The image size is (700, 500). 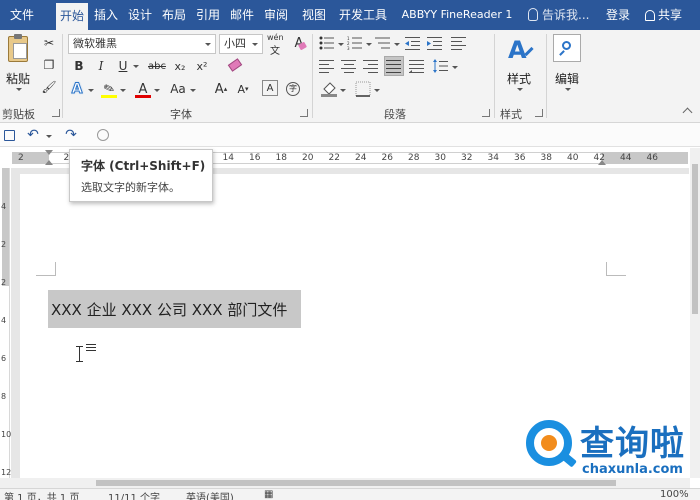 What do you see at coordinates (41, 494) in the screenshot?
I see `page-count: 第 1 页，共 1 页` at bounding box center [41, 494].